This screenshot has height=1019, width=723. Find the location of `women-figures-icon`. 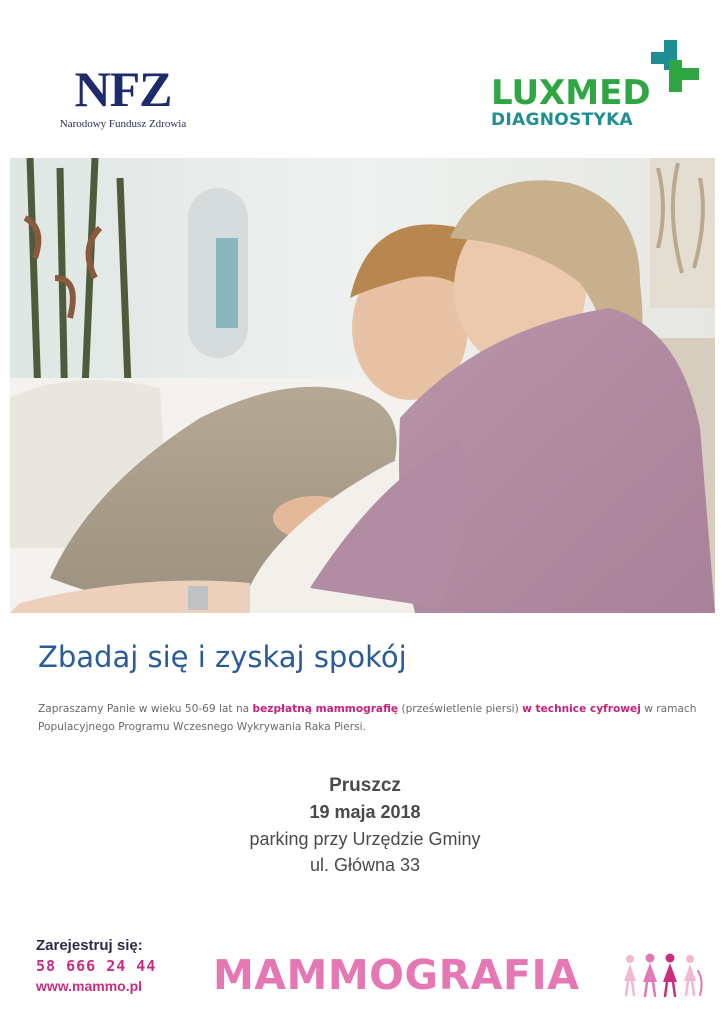

women-figures-icon is located at coordinates (663, 975).